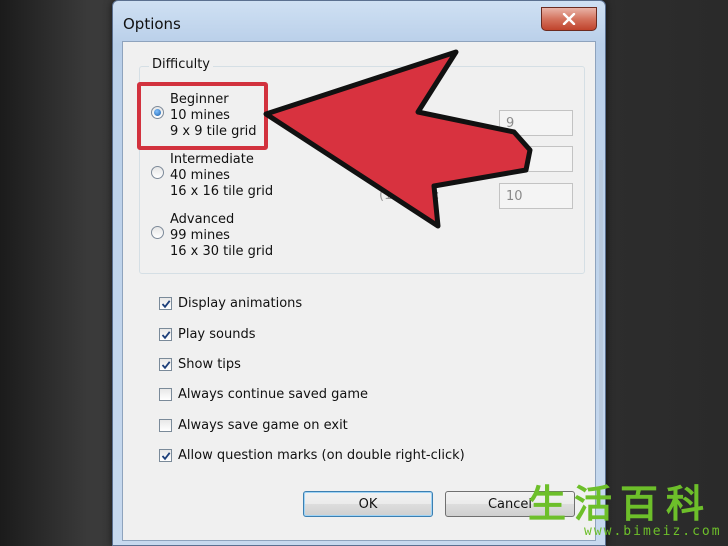 The image size is (728, 546). I want to click on checkbox-display-animations-label: Display animations, so click(240, 303).